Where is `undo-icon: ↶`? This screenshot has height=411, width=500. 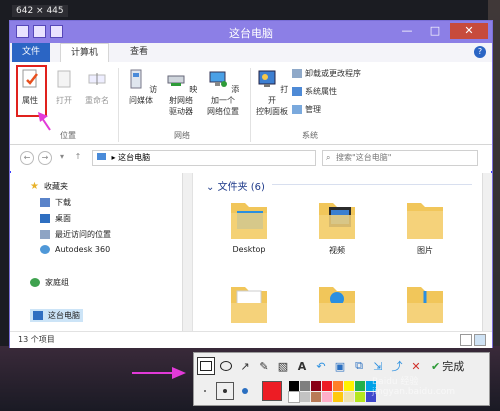
undo-icon: ↶ is located at coordinates (321, 366).